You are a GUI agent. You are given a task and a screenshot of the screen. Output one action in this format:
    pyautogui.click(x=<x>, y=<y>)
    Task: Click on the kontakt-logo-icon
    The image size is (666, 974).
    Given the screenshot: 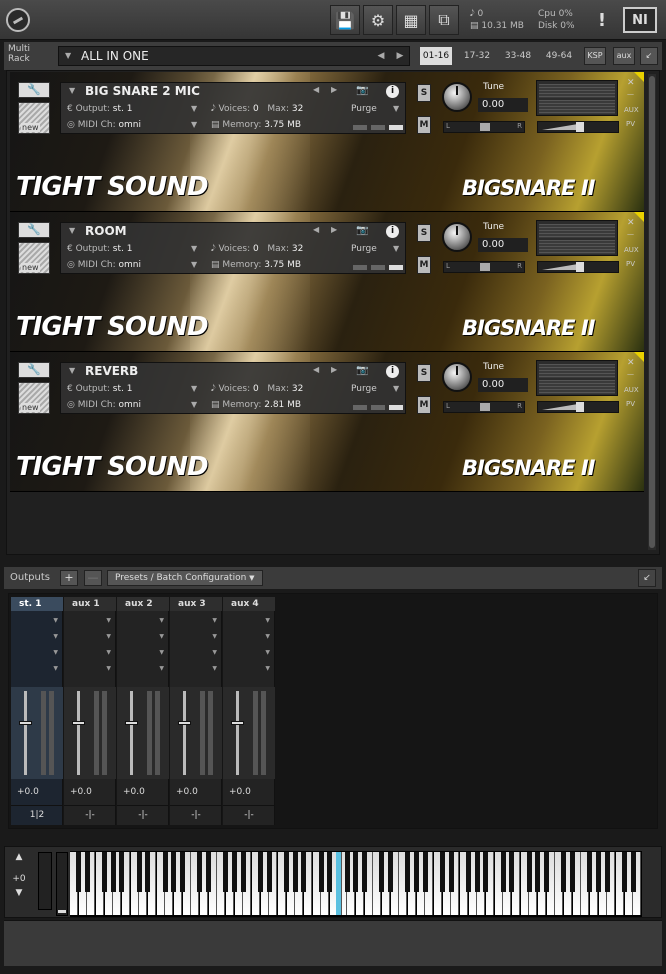 What is the action you would take?
    pyautogui.click(x=18, y=20)
    